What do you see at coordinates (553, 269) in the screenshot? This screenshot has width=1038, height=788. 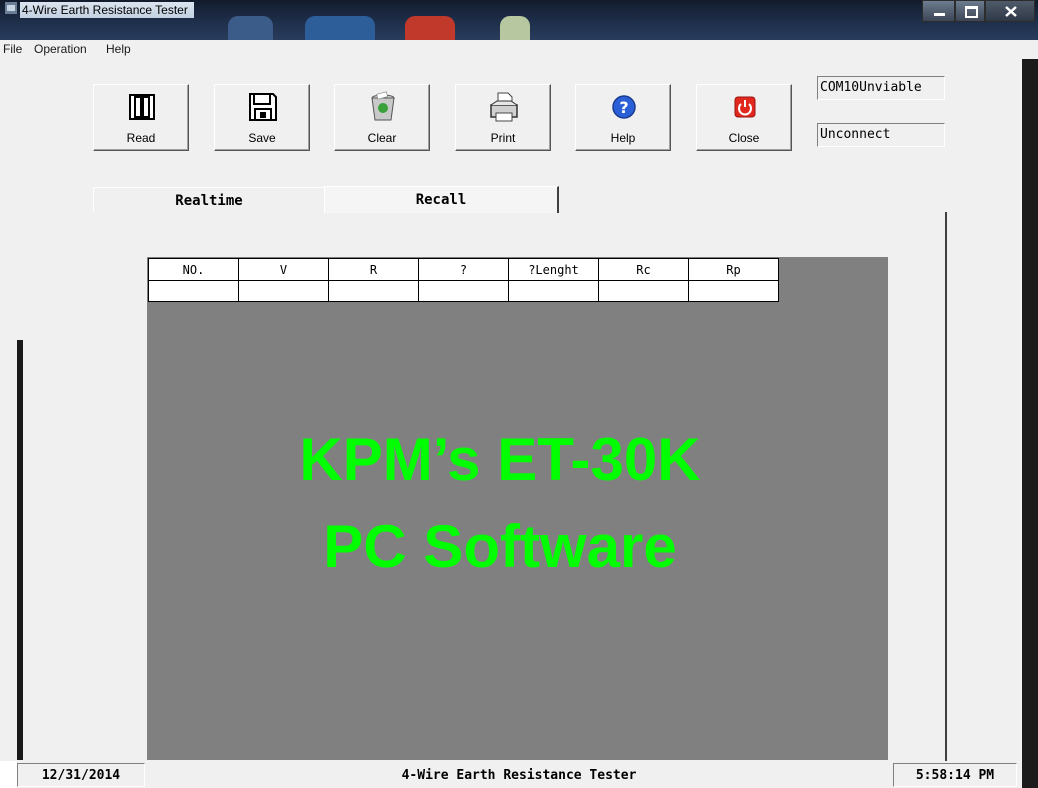 I see `column-header-length: ?Lenght` at bounding box center [553, 269].